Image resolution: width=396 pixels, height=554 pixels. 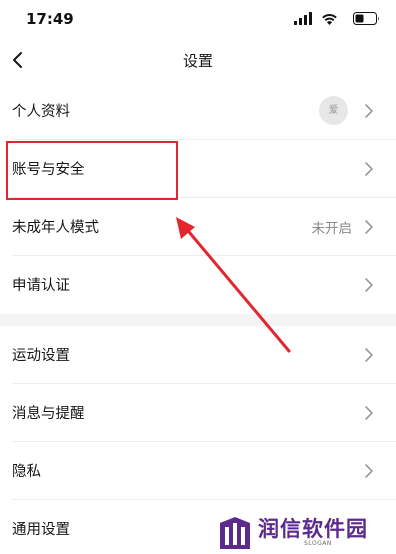 I want to click on page-title: 设置, so click(x=197, y=61).